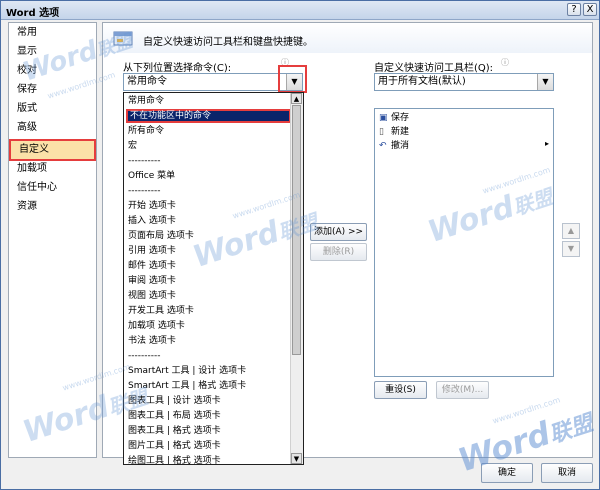 This screenshot has width=600, height=490. What do you see at coordinates (147, 81) in the screenshot?
I see `choose-commands-value: 常用命令` at bounding box center [147, 81].